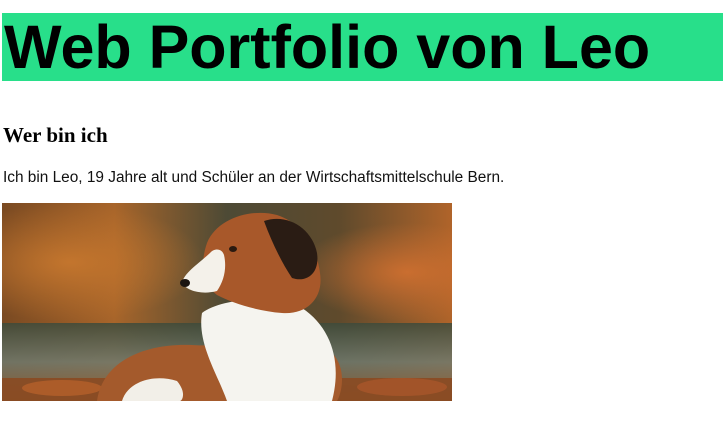 The height and width of the screenshot is (445, 723). I want to click on page-title: Web Portfolio von Leo, so click(327, 47).